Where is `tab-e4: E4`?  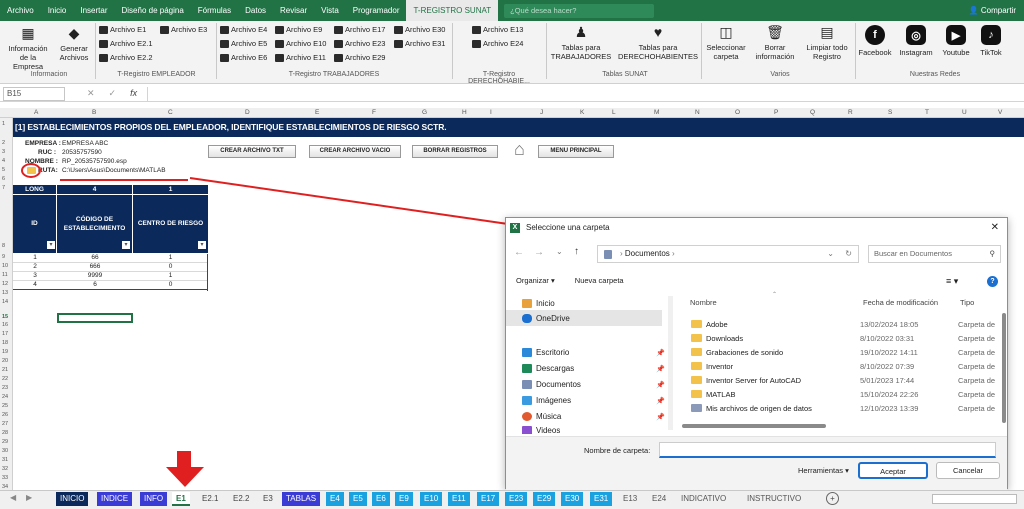
tab-e4: E4 is located at coordinates (335, 499).